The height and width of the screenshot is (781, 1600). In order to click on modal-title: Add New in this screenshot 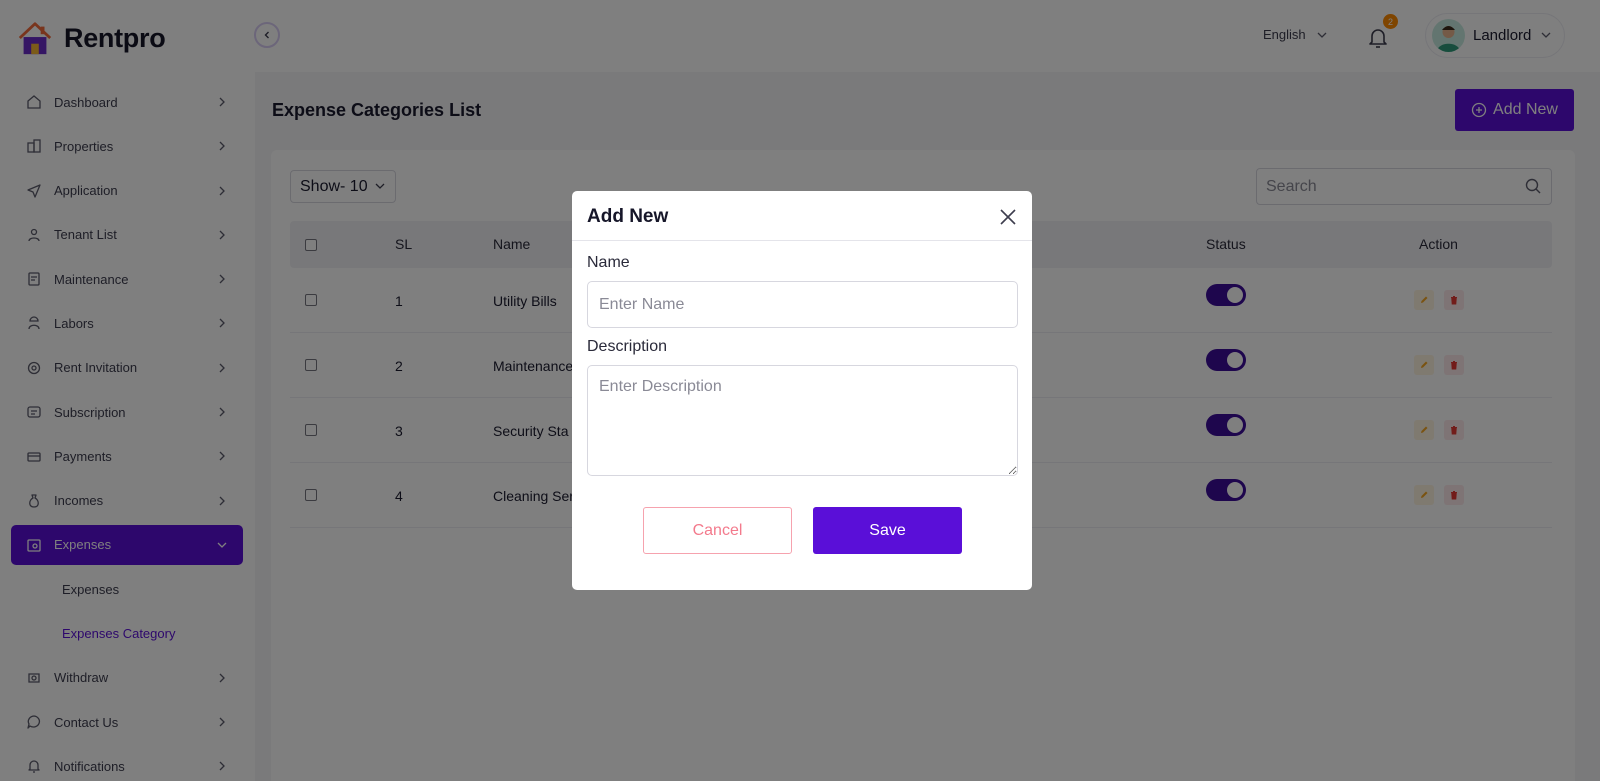, I will do `click(628, 216)`.